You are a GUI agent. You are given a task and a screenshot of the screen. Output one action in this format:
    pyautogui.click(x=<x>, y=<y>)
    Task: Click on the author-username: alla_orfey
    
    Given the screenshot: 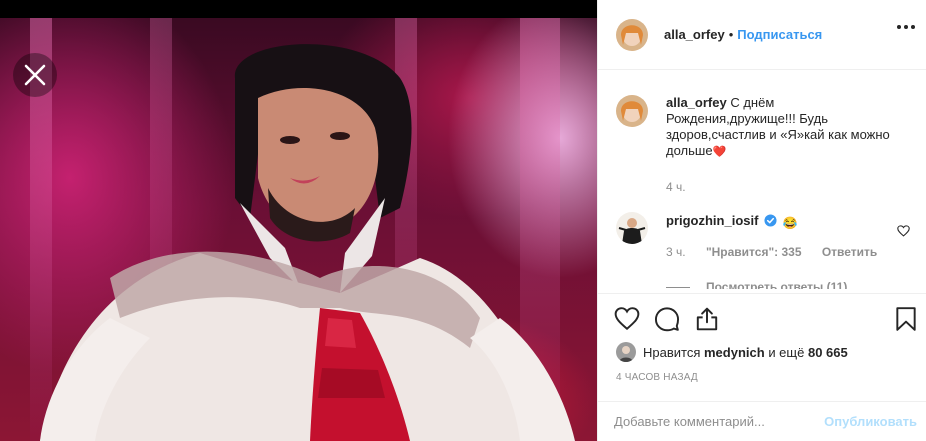 What is the action you would take?
    pyautogui.click(x=694, y=34)
    